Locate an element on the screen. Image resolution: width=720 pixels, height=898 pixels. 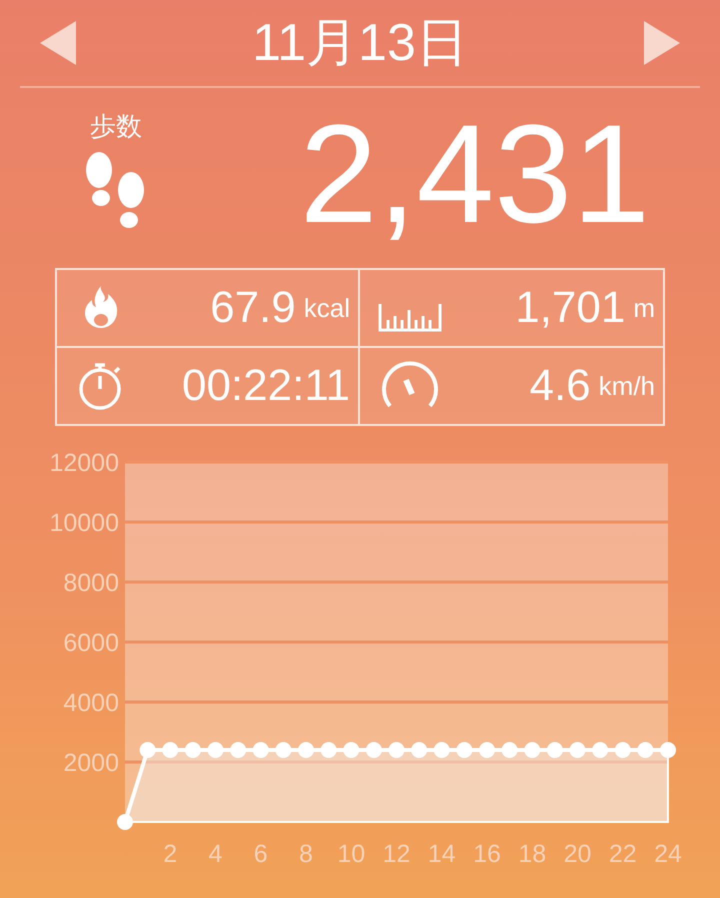
step-count: 2,431 is located at coordinates (475, 174).